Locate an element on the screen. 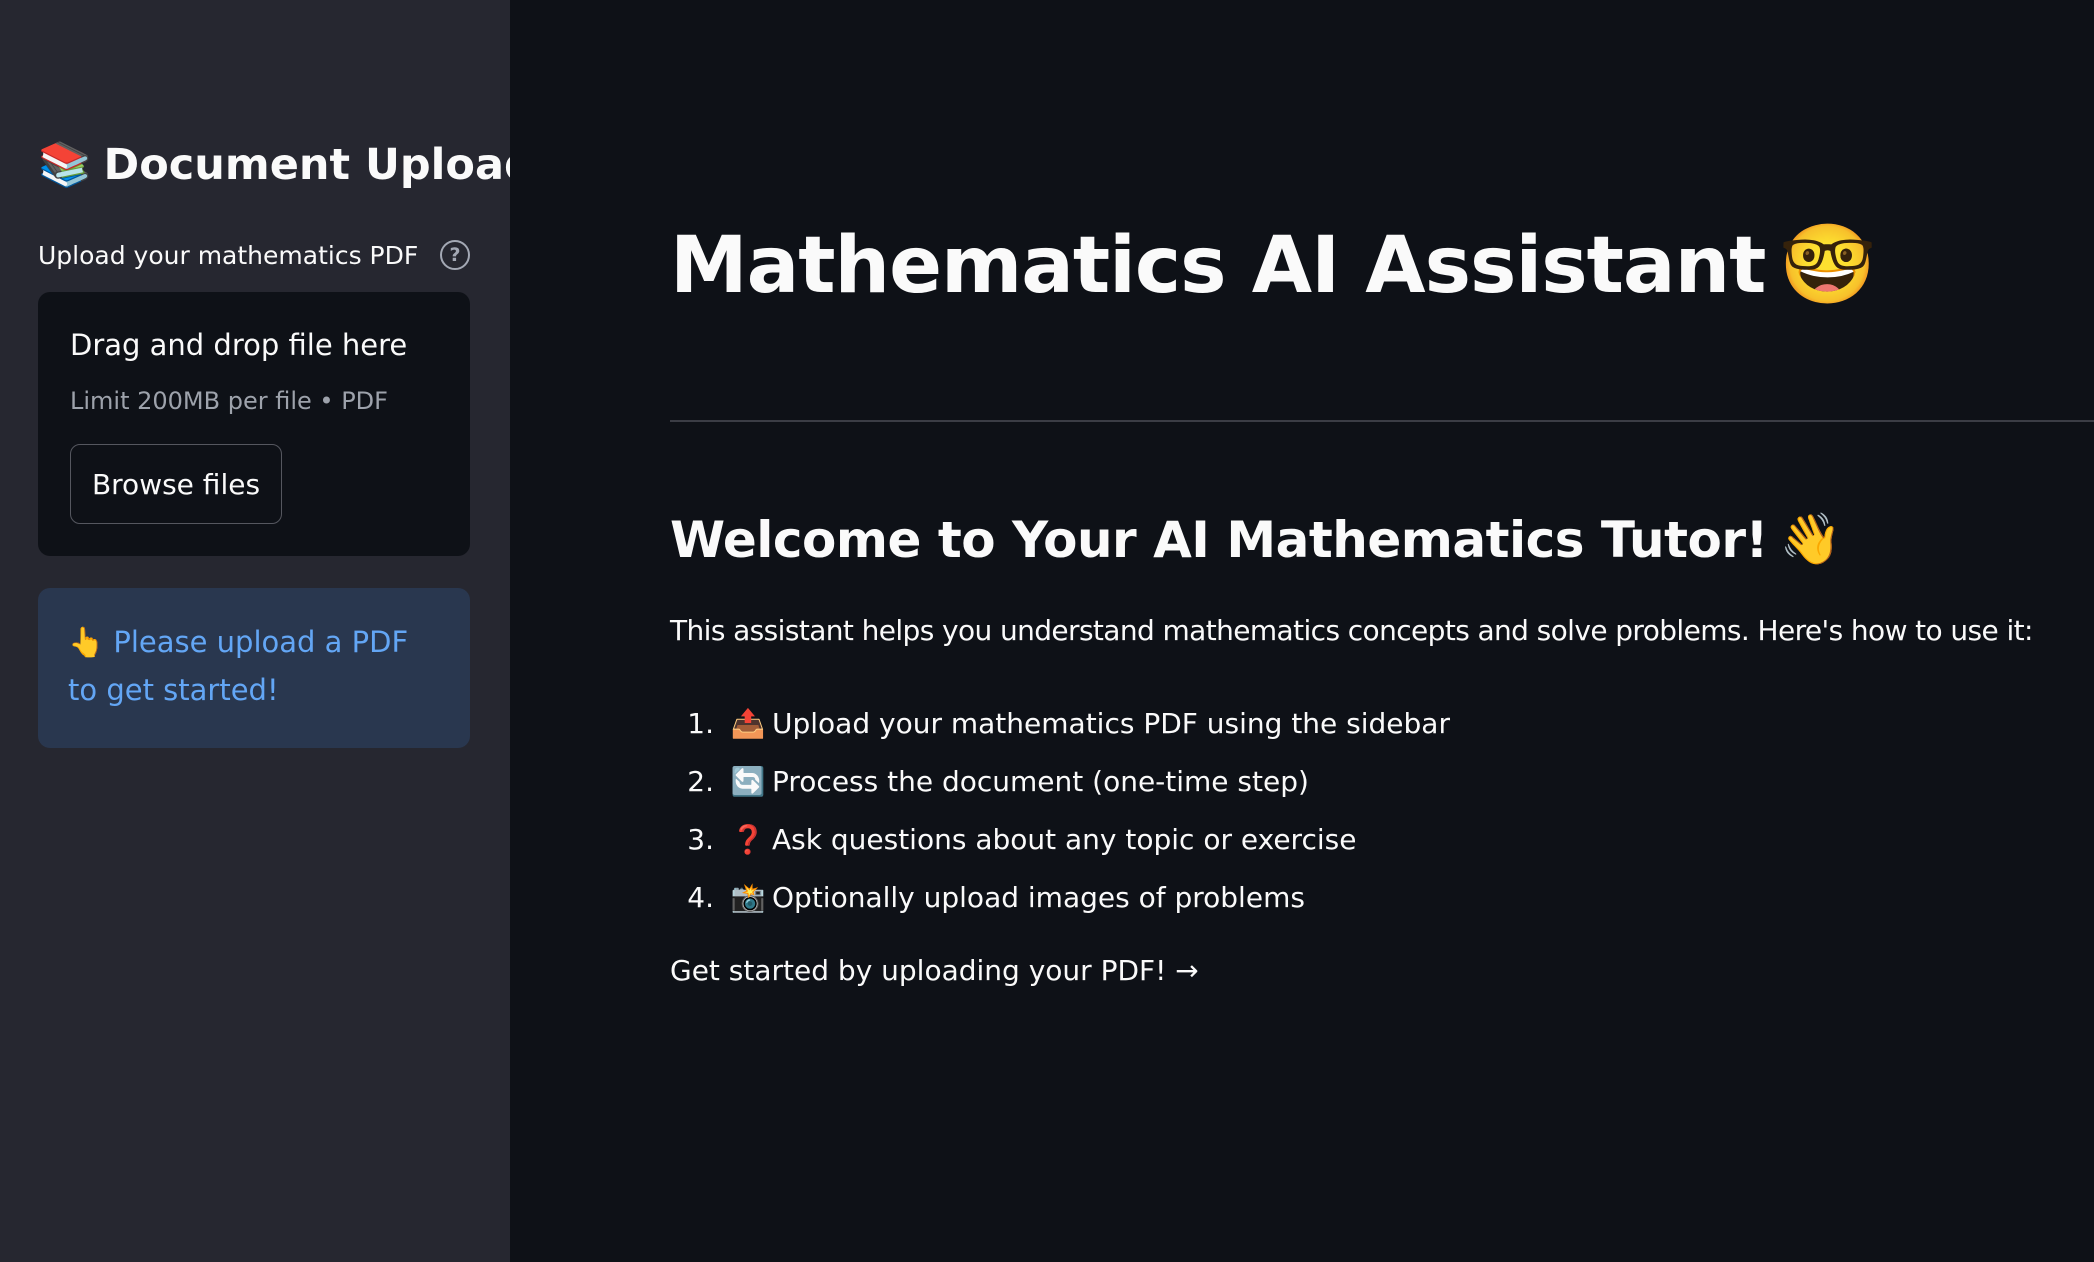 The height and width of the screenshot is (1262, 2094). uploader-label: Upload your mathematics PDF is located at coordinates (228, 255).